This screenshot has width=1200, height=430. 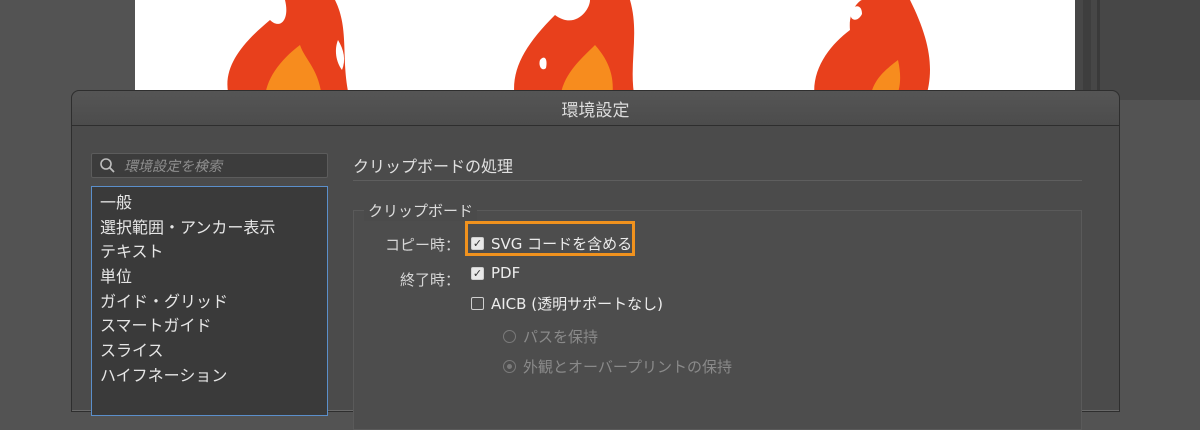 I want to click on svg-code-checkbox: ✓ SVG コードを含める, so click(x=551, y=243).